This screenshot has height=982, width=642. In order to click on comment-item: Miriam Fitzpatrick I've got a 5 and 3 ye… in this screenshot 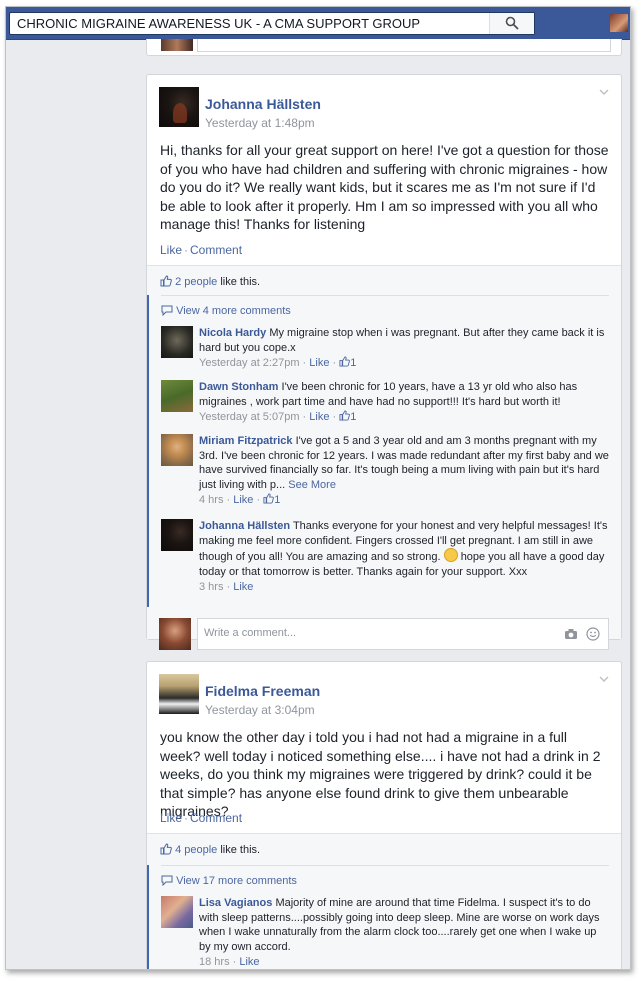, I will do `click(387, 470)`.